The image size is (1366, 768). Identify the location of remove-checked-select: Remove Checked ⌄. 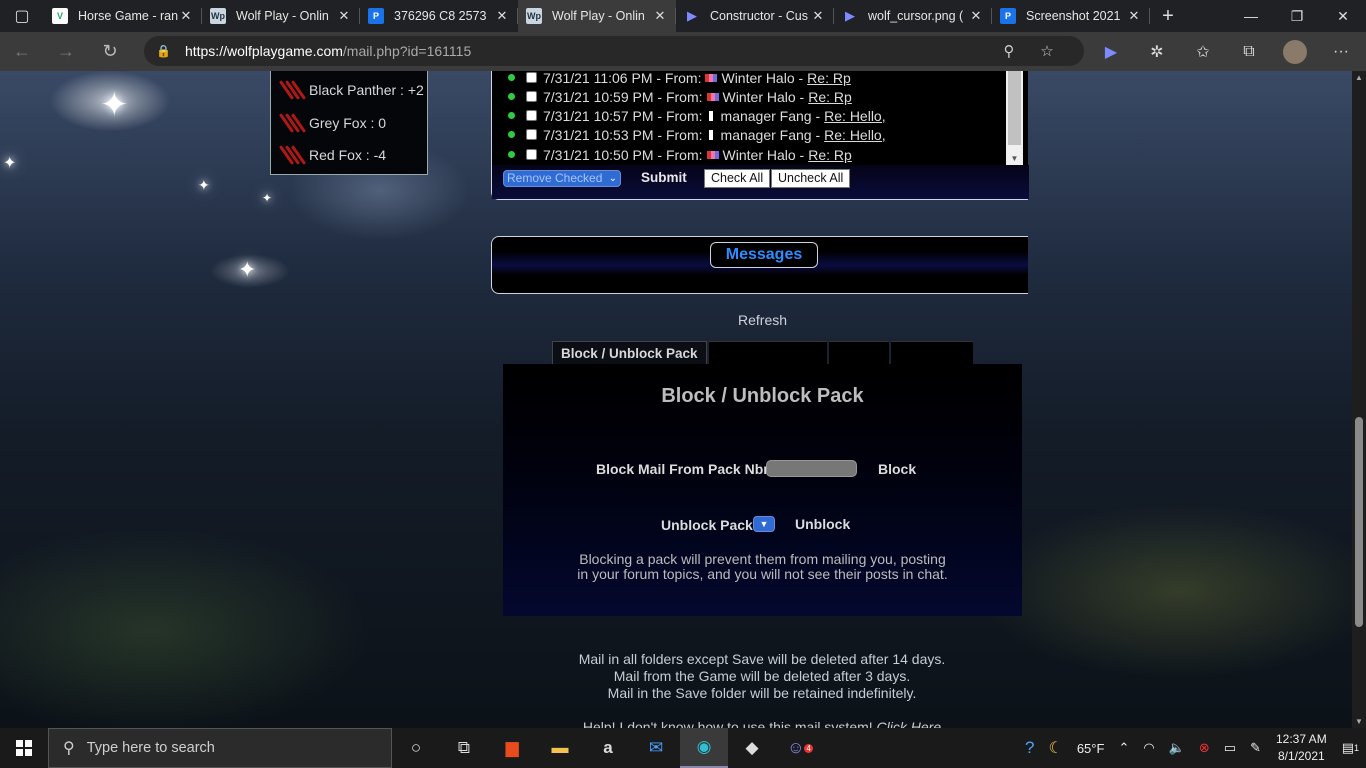
(562, 178).